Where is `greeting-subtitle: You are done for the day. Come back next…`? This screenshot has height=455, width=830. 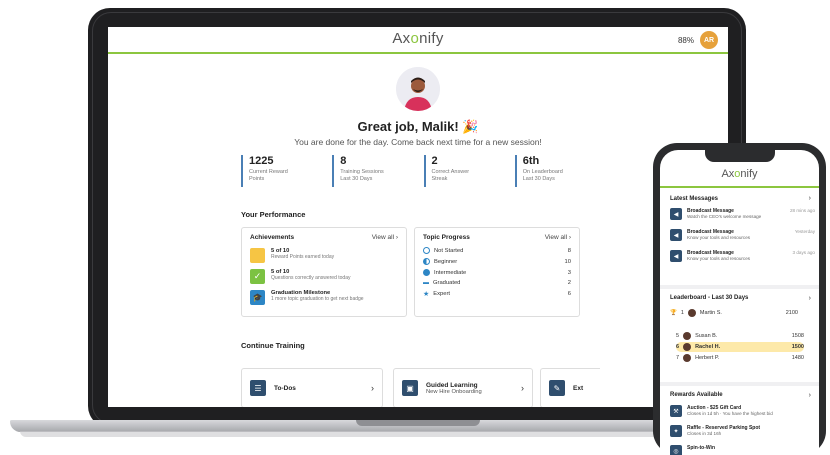 greeting-subtitle: You are done for the day. Come back next… is located at coordinates (418, 142).